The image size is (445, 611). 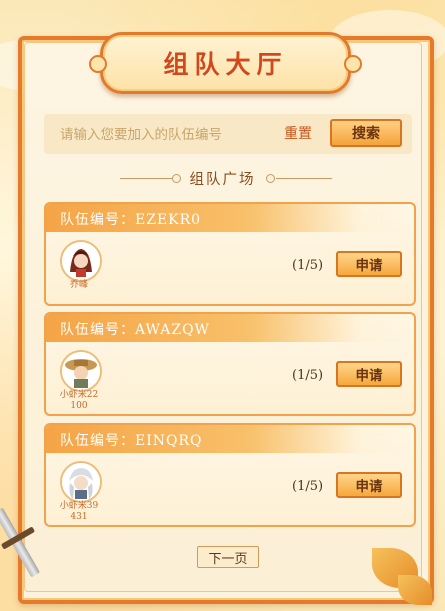 I want to click on team-card-header: 队伍编号：AWAZQW, so click(x=230, y=328).